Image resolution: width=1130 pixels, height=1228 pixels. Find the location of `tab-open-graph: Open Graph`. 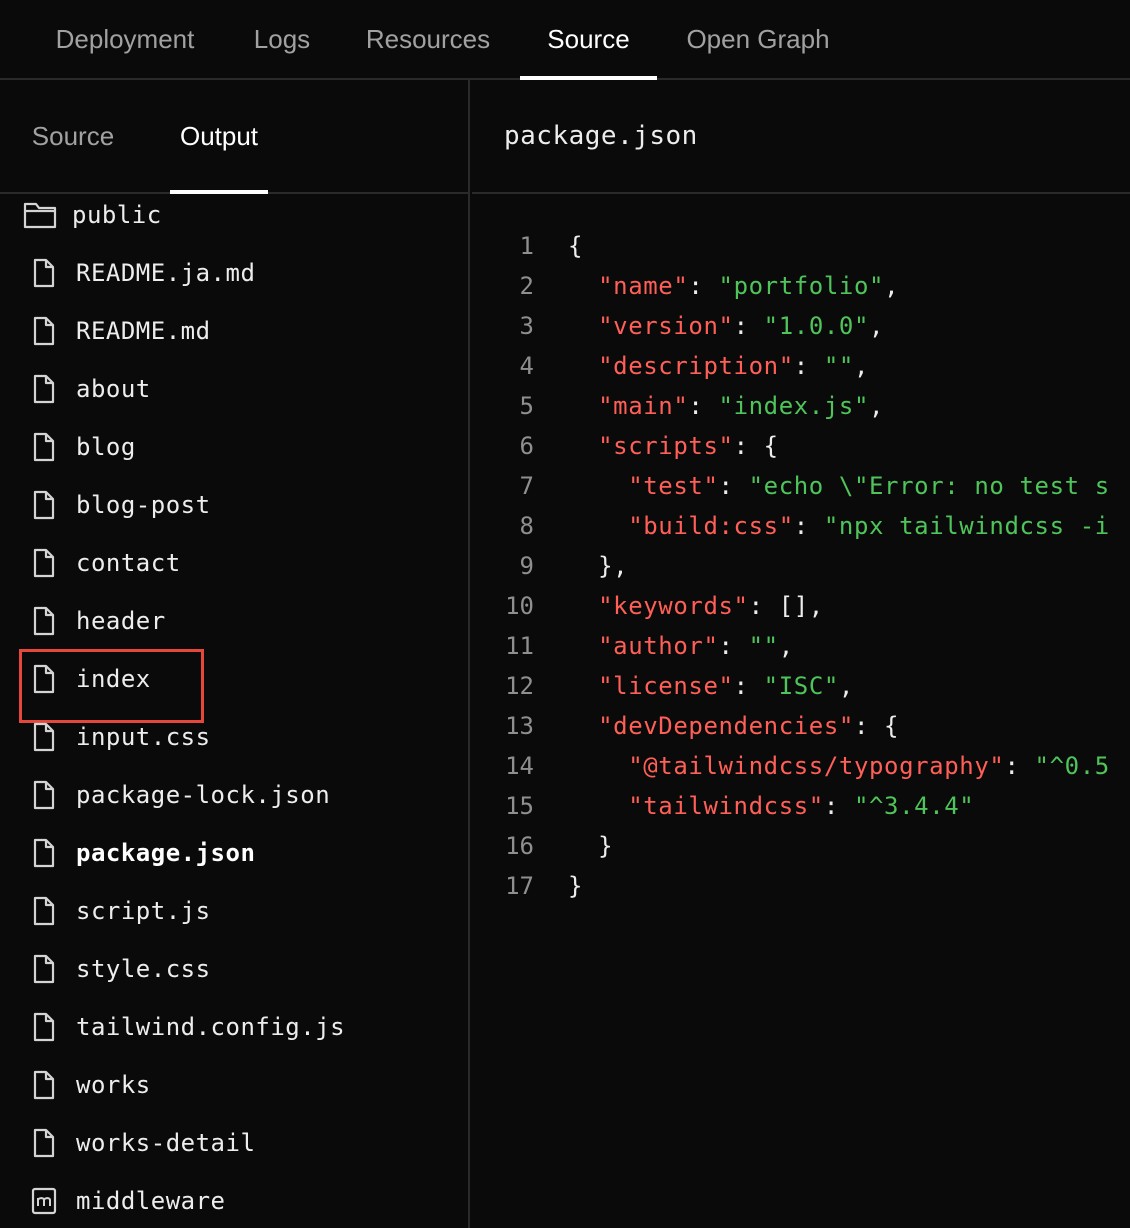

tab-open-graph: Open Graph is located at coordinates (758, 39).